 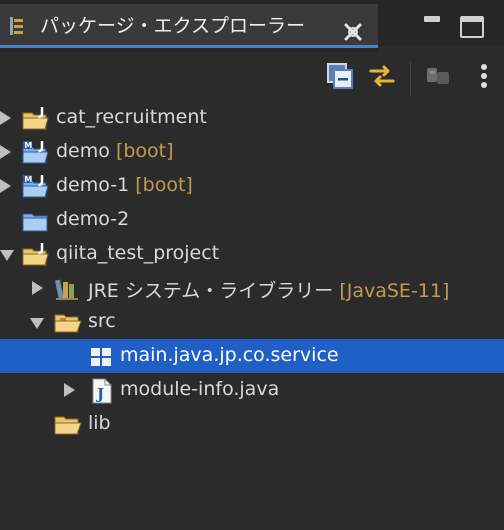 I want to click on tree-item-lib: lib, so click(x=252, y=424).